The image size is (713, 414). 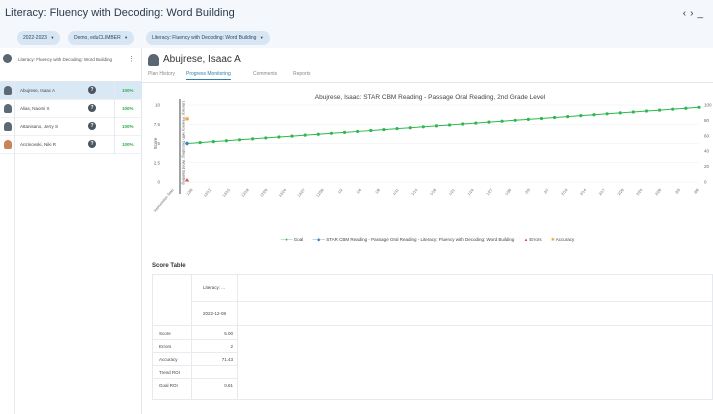 What do you see at coordinates (302, 74) in the screenshot?
I see `tab-reports: Reports` at bounding box center [302, 74].